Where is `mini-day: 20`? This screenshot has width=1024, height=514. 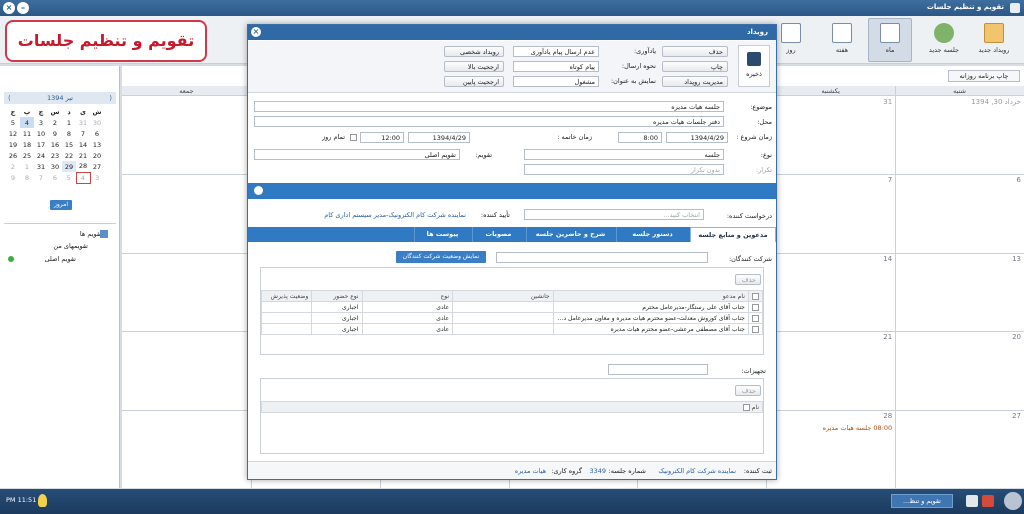 mini-day: 20 is located at coordinates (97, 155).